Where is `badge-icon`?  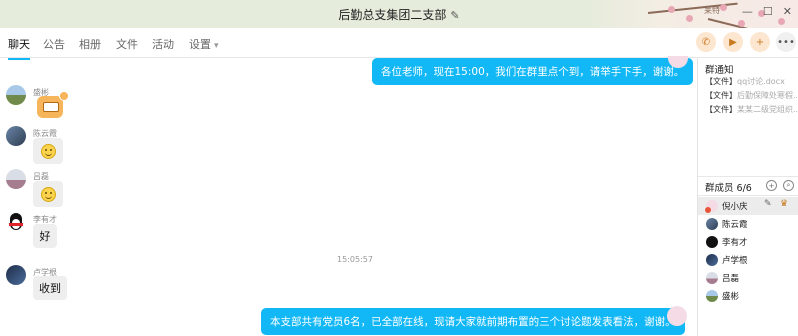
badge-icon is located at coordinates (64, 96).